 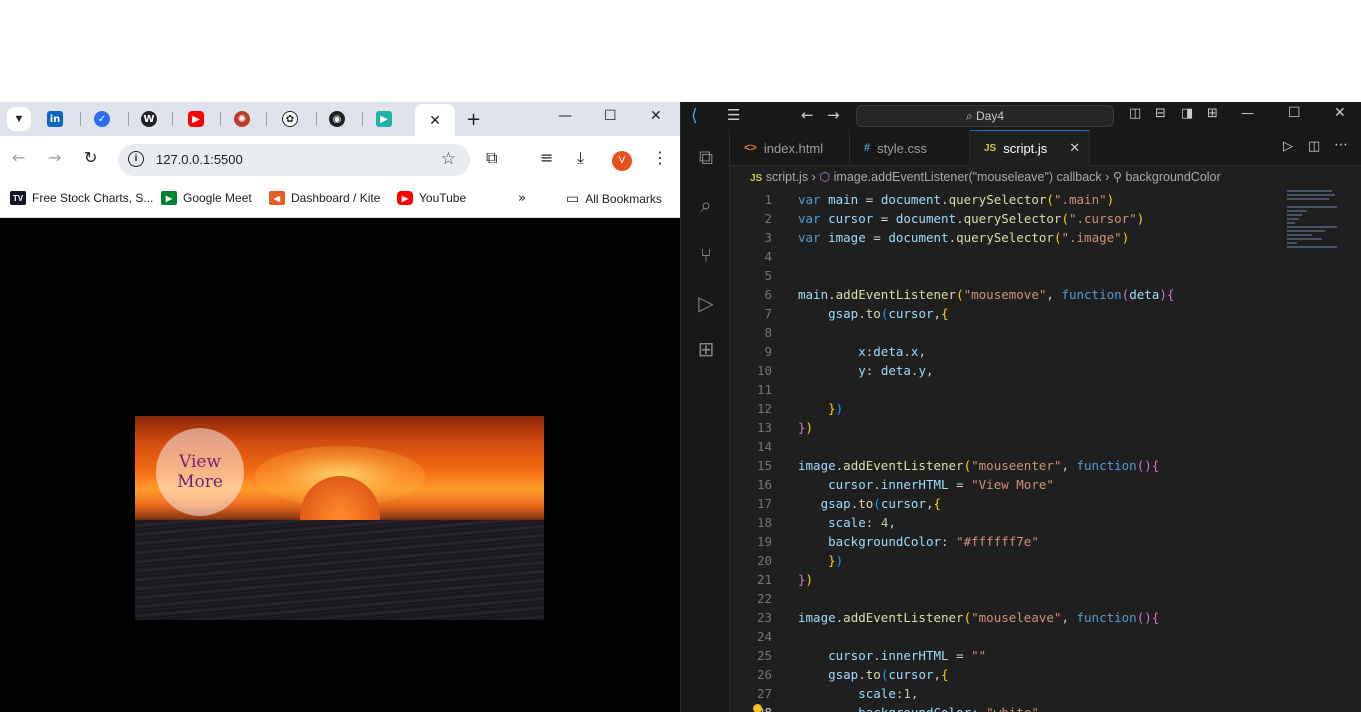 I want to click on menu-kebab-icon: ⋮, so click(x=660, y=157).